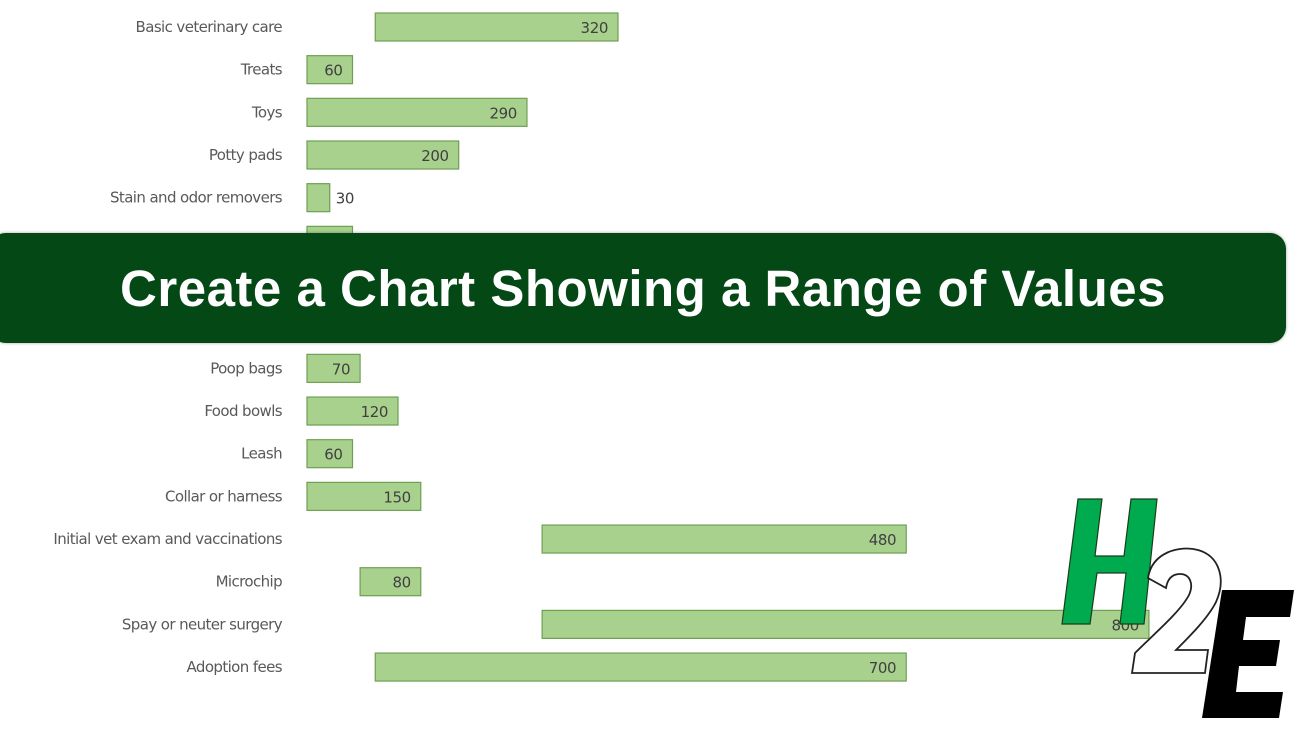 Image resolution: width=1300 pixels, height=731 pixels. I want to click on data-label: 120, so click(374, 412).